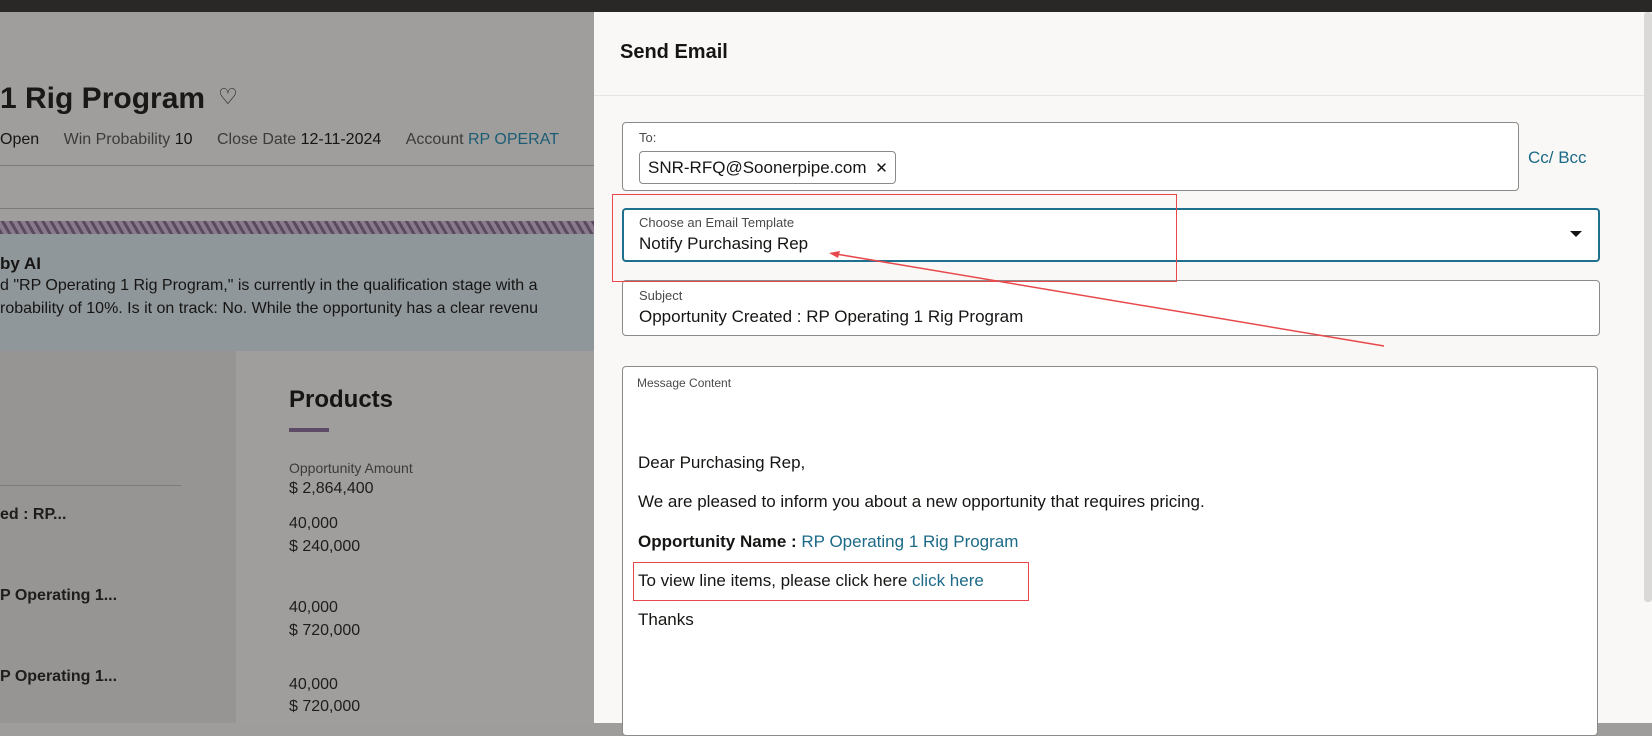 The height and width of the screenshot is (736, 1652). Describe the element at coordinates (1648, 307) in the screenshot. I see `scrollbar` at that location.